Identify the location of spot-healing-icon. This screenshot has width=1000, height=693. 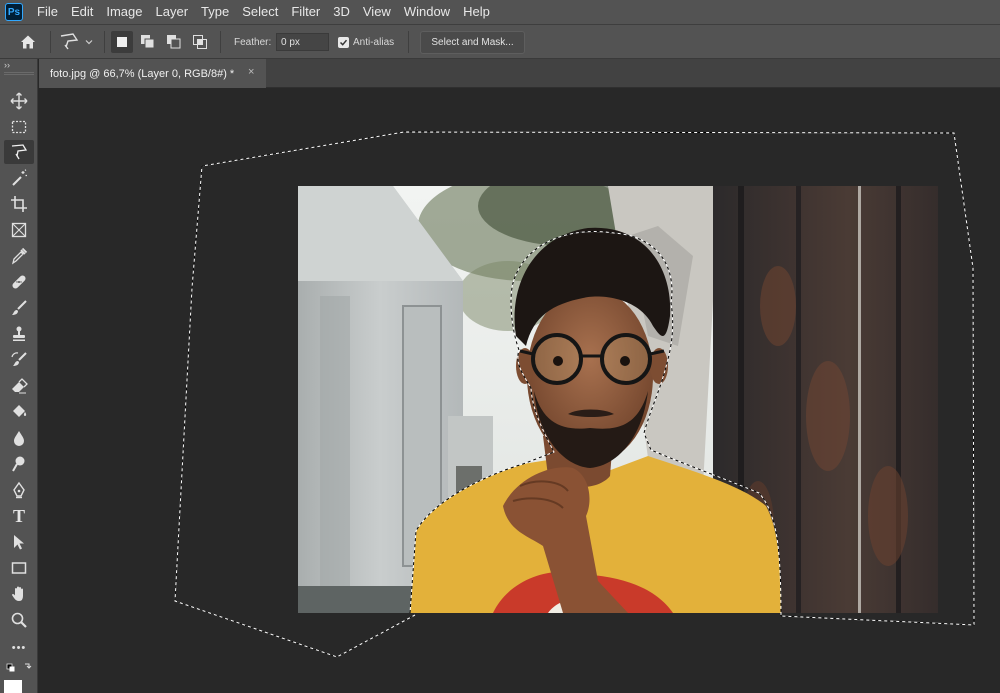
(19, 282).